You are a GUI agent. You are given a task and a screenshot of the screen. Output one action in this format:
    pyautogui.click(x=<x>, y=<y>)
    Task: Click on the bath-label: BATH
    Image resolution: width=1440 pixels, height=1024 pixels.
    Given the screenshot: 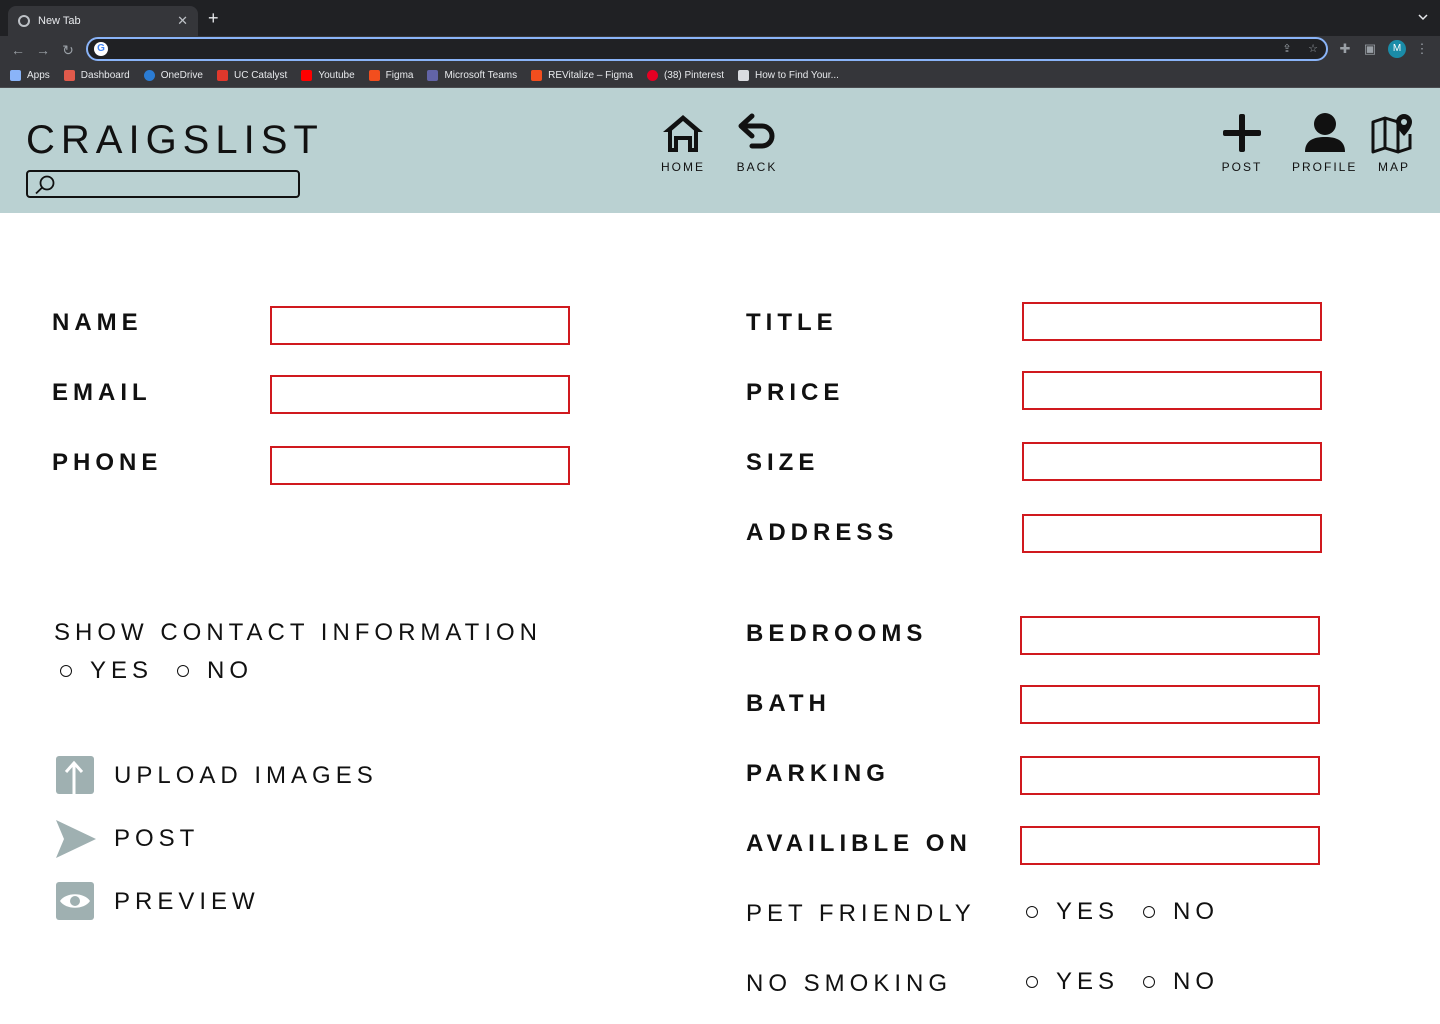 What is the action you would take?
    pyautogui.click(x=788, y=703)
    